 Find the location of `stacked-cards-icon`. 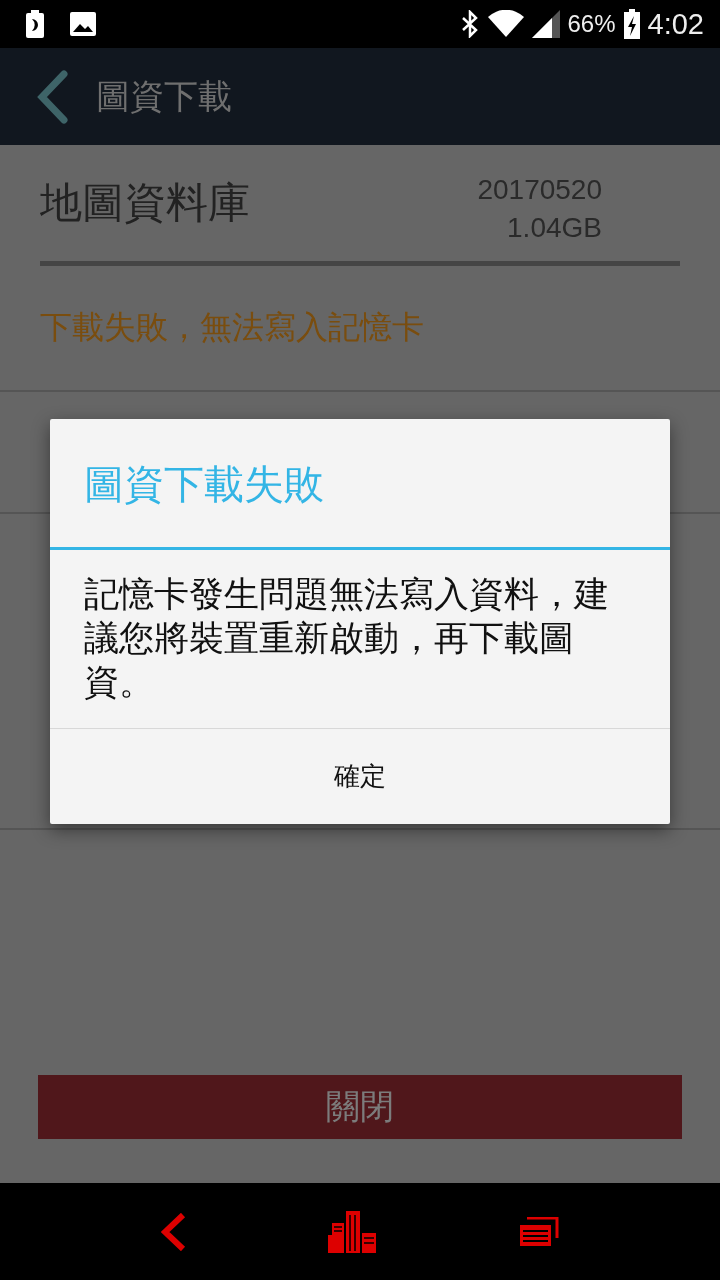

stacked-cards-icon is located at coordinates (539, 1231).